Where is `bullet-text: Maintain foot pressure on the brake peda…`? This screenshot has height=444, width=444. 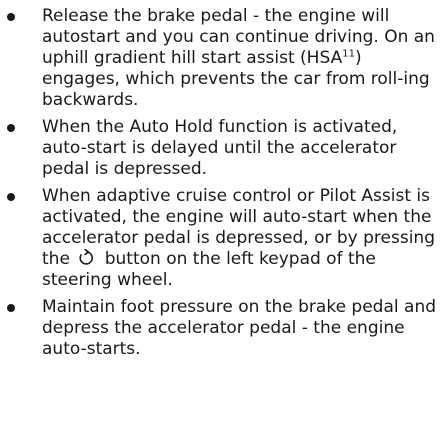
bullet-text: Maintain foot pressure on the brake peda… is located at coordinates (239, 328).